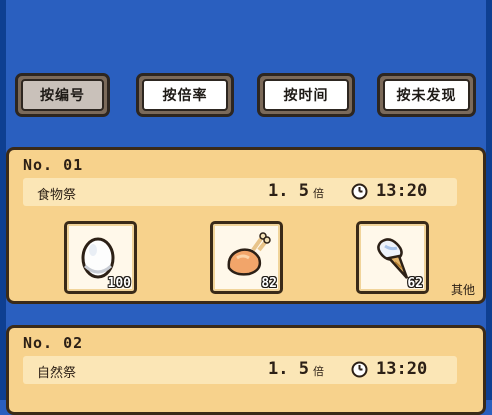  I want to click on event-info-bar: 食物祭 1. 5 倍 13:20, so click(240, 192).